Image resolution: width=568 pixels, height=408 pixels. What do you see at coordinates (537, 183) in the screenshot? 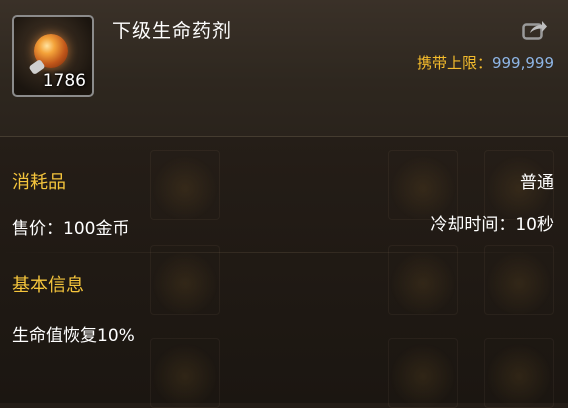
I see `item-rarity: 普通` at bounding box center [537, 183].